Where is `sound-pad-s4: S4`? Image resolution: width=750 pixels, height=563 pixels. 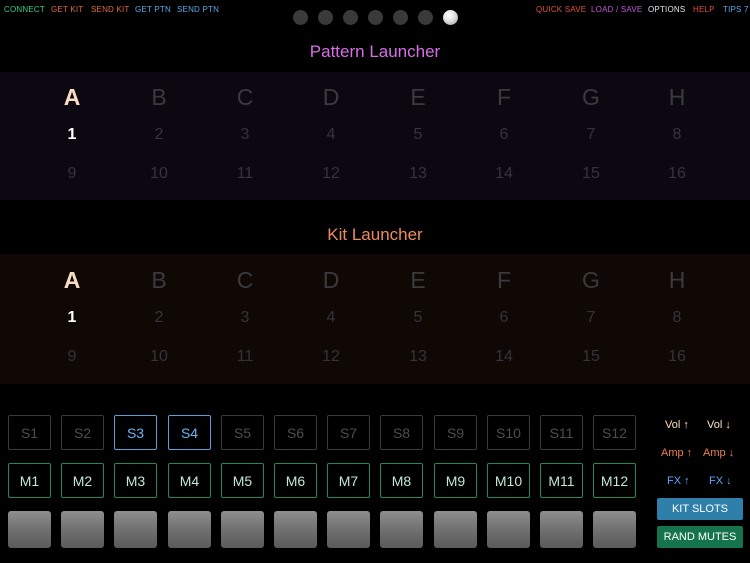 sound-pad-s4: S4 is located at coordinates (189, 432).